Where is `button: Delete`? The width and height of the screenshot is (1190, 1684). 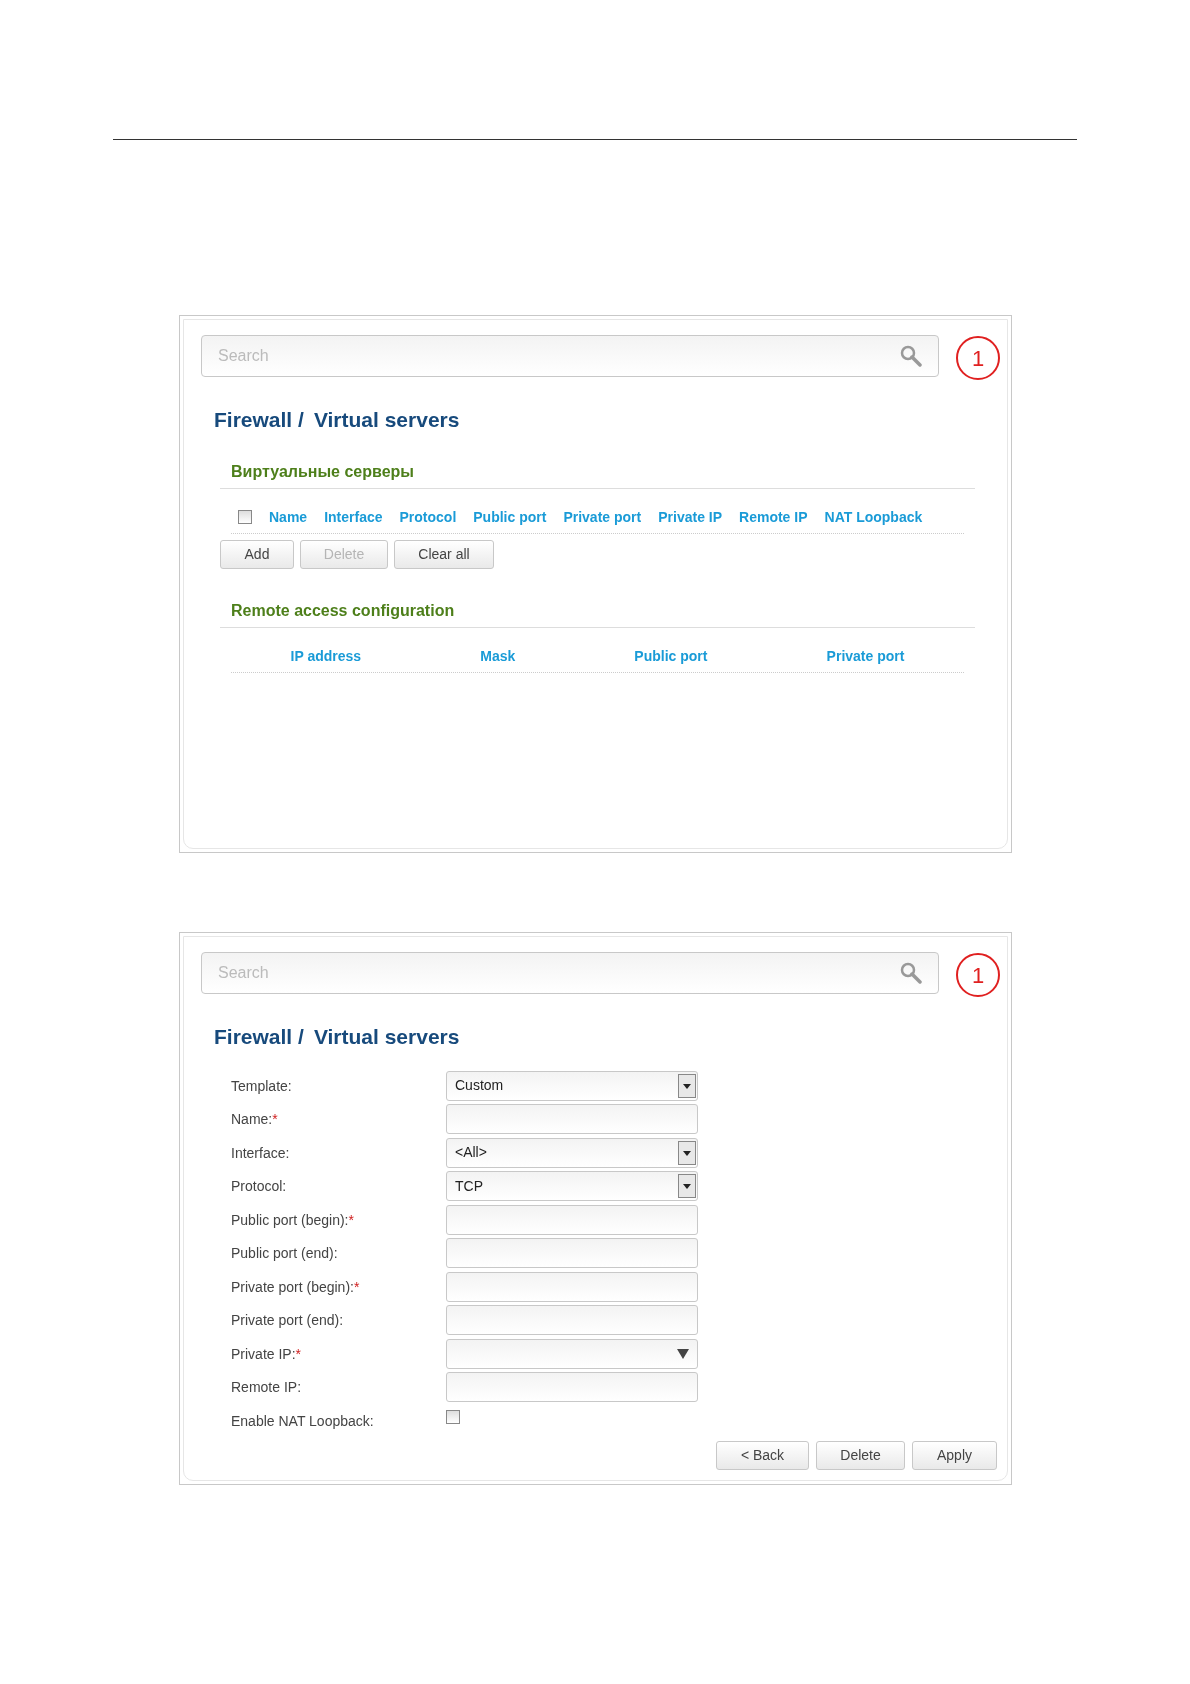 button: Delete is located at coordinates (860, 1455).